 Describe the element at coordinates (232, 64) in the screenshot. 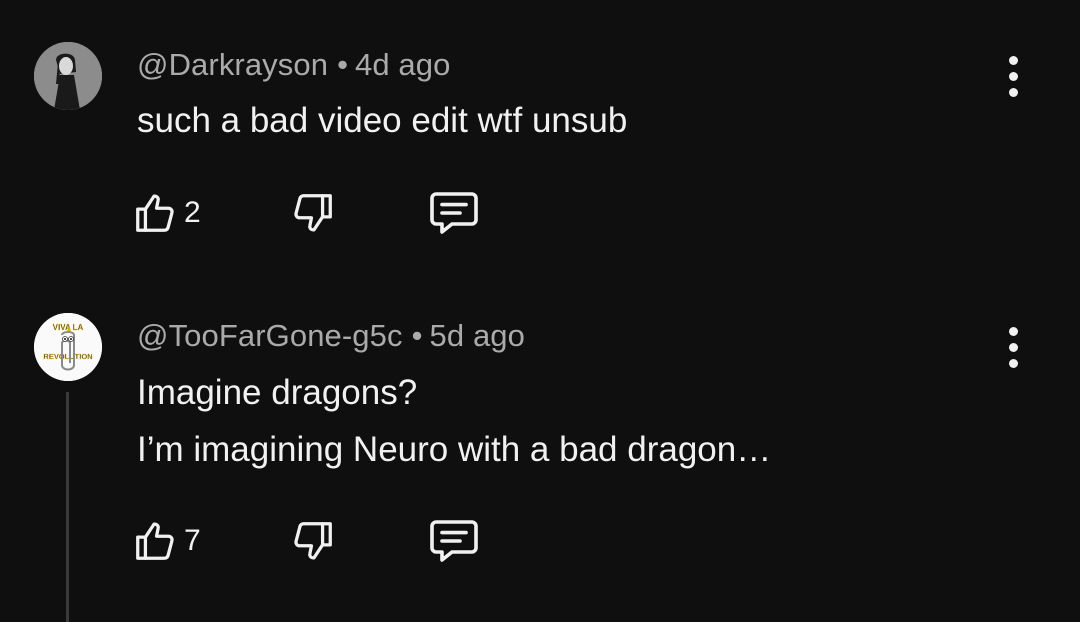

I see `author-name: @Darkrayson` at that location.